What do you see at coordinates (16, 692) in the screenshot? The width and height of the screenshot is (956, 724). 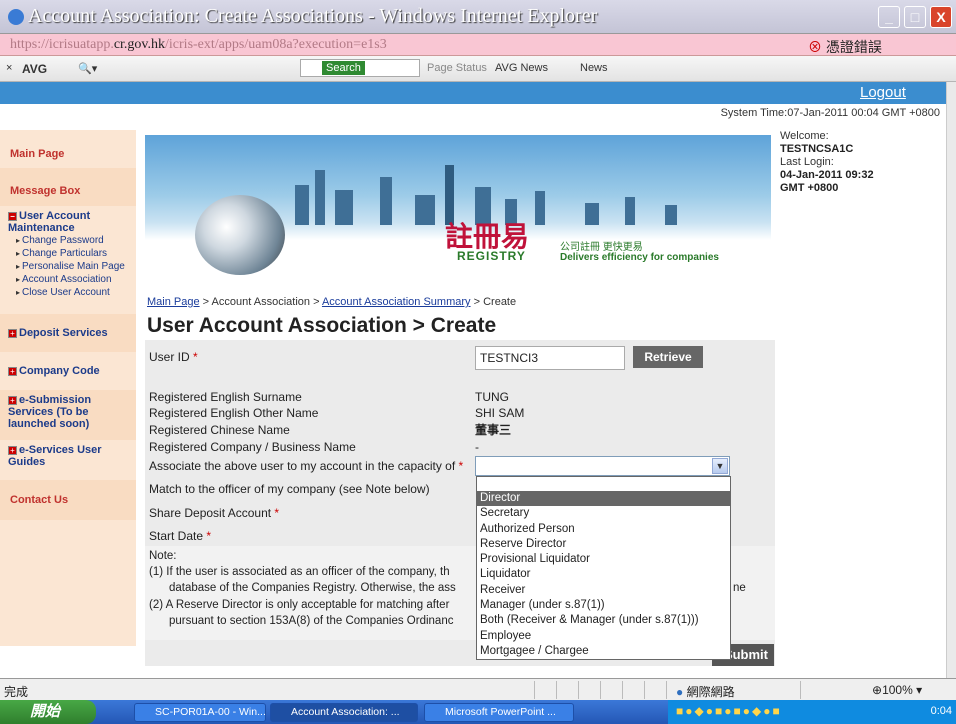 I see `status-text: 完成` at bounding box center [16, 692].